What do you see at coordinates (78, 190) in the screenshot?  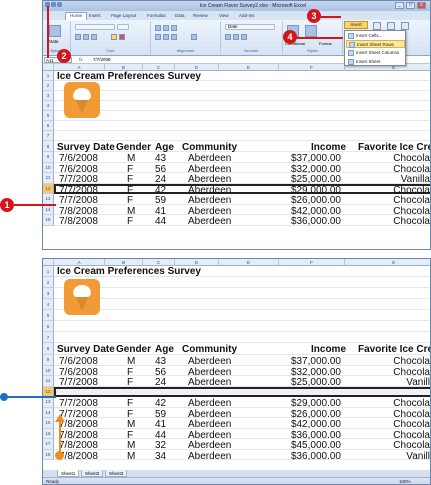 I see `date-cell: 7/7/2008` at bounding box center [78, 190].